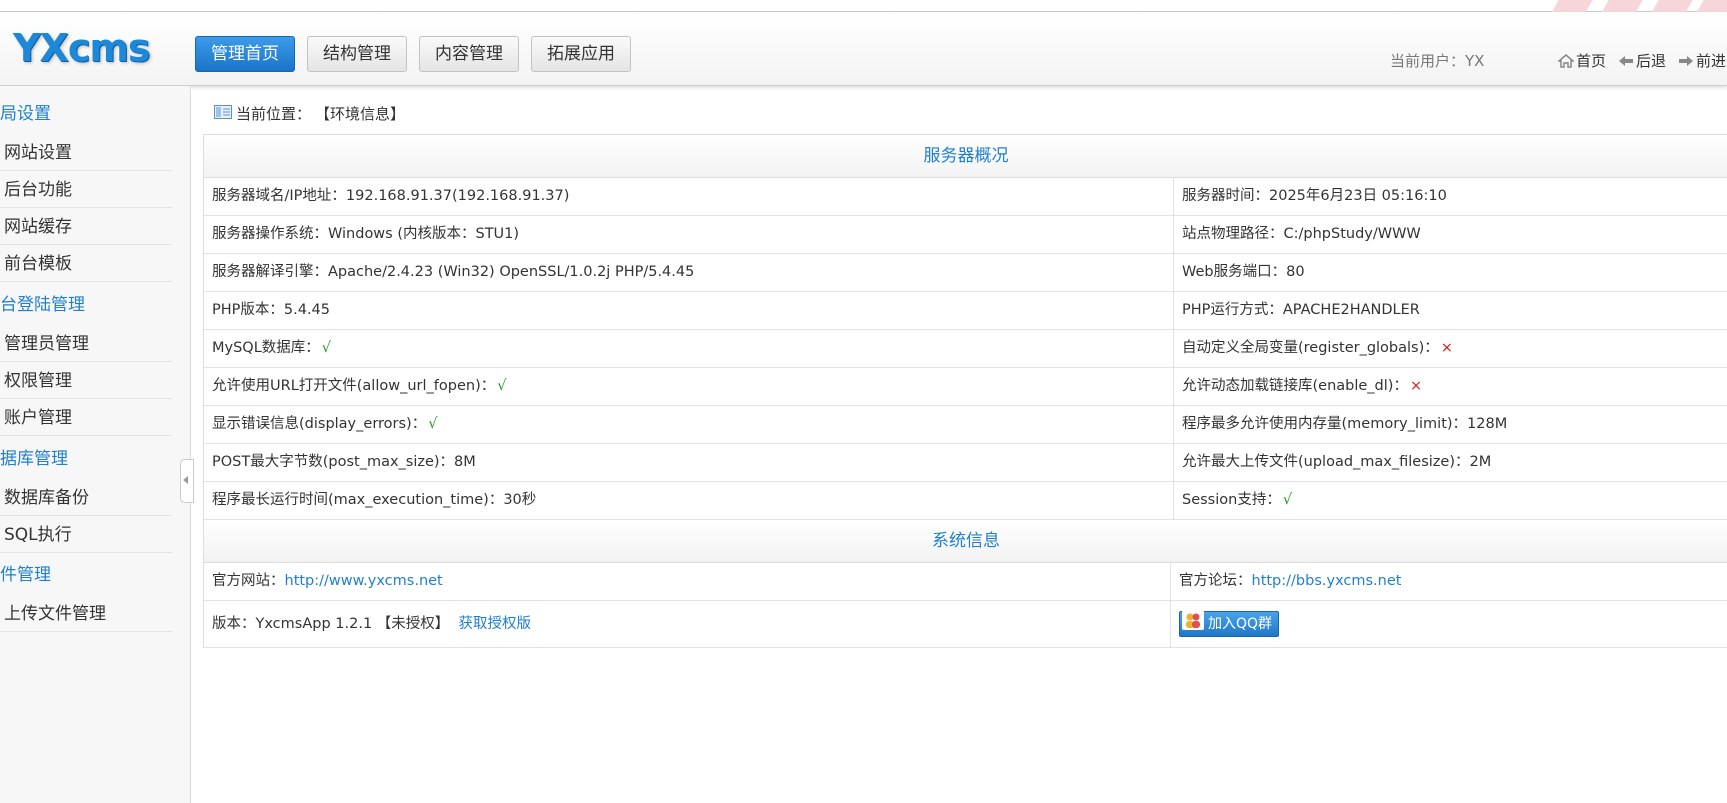  What do you see at coordinates (223, 113) in the screenshot?
I see `location-icon` at bounding box center [223, 113].